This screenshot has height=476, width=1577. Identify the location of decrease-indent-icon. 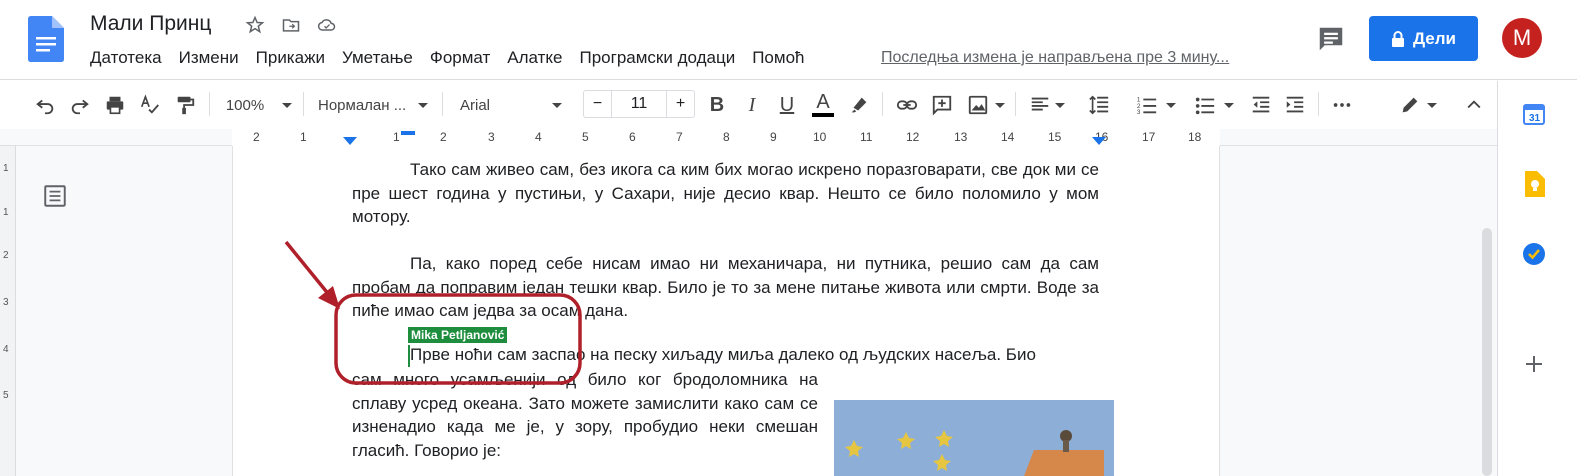
(1261, 105).